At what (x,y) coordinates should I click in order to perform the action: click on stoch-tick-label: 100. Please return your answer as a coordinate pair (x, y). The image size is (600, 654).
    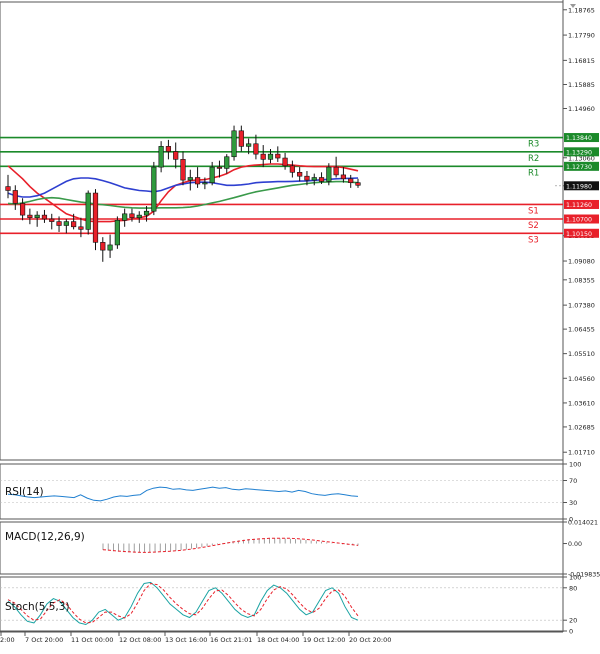
    Looking at the image, I should click on (575, 578).